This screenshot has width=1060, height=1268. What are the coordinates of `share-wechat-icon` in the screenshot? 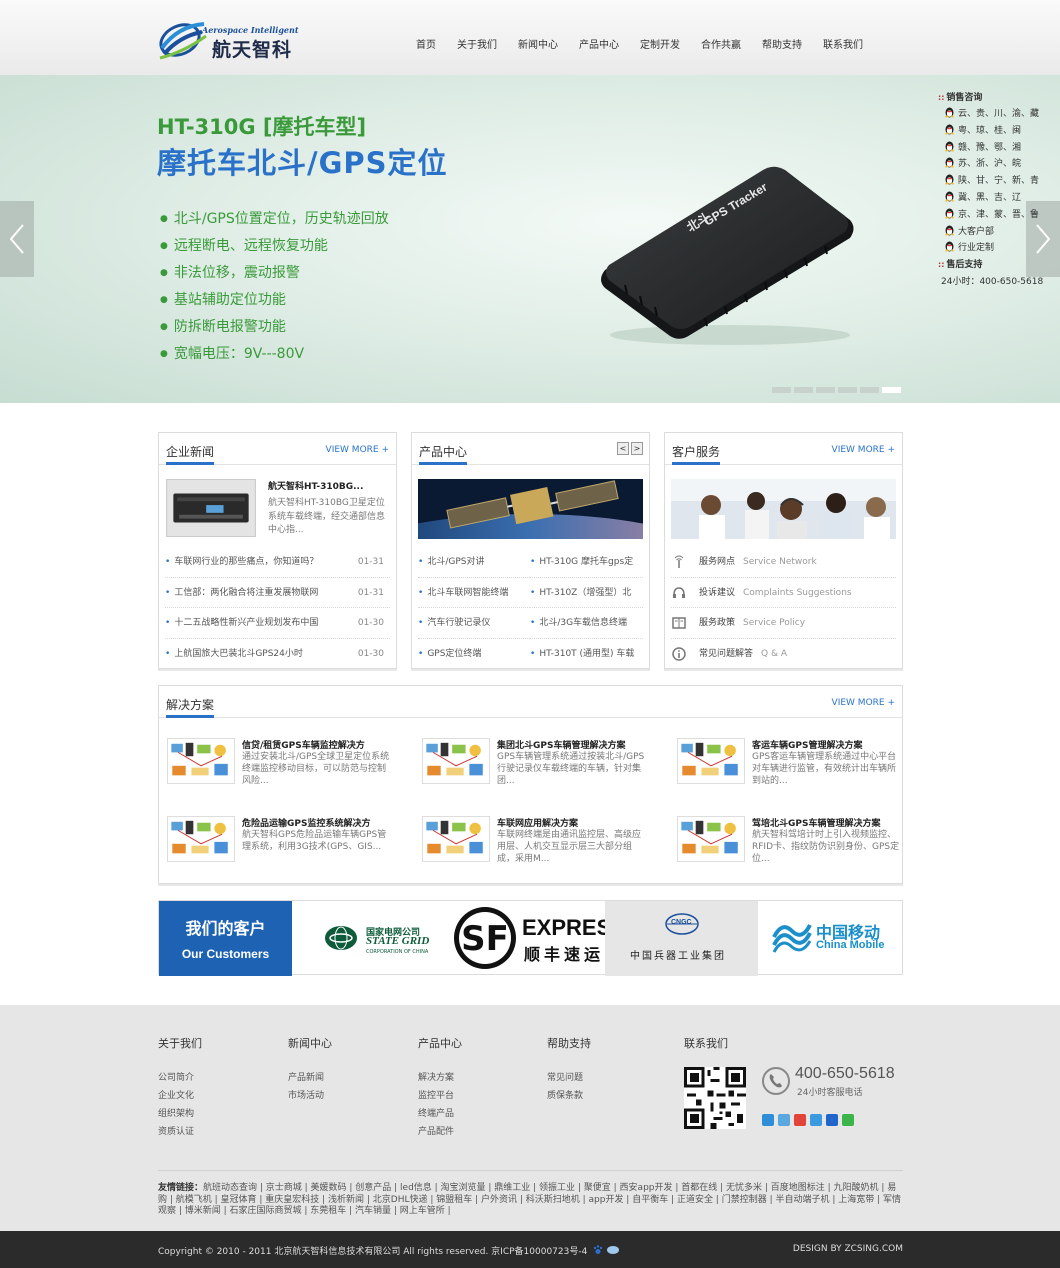 It's located at (848, 1120).